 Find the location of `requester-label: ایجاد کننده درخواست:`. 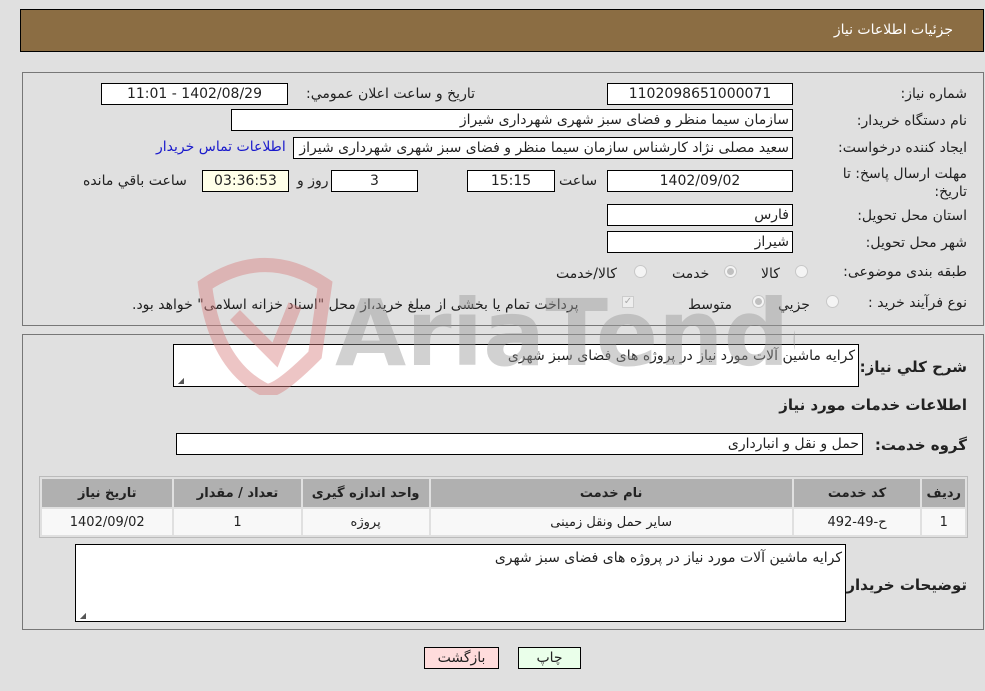

requester-label: ایجاد کننده درخواست: is located at coordinates (902, 148).